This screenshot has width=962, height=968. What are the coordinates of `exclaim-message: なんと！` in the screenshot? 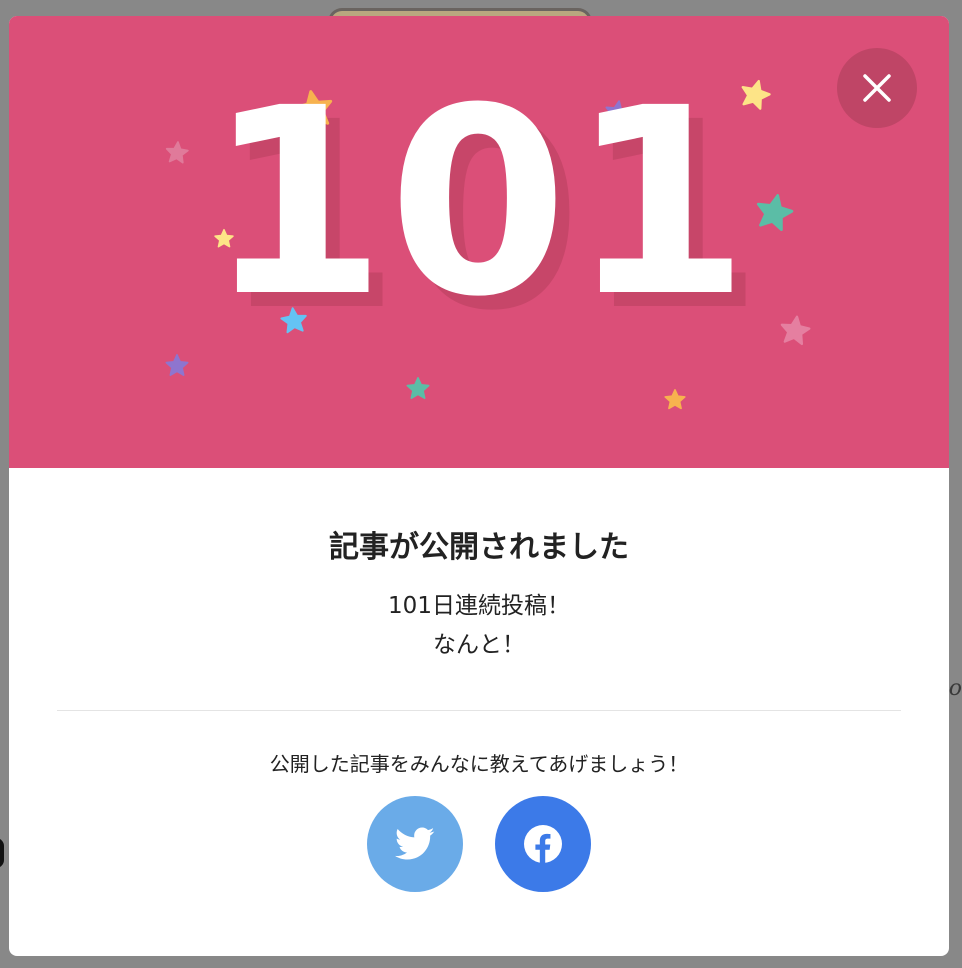 It's located at (479, 645).